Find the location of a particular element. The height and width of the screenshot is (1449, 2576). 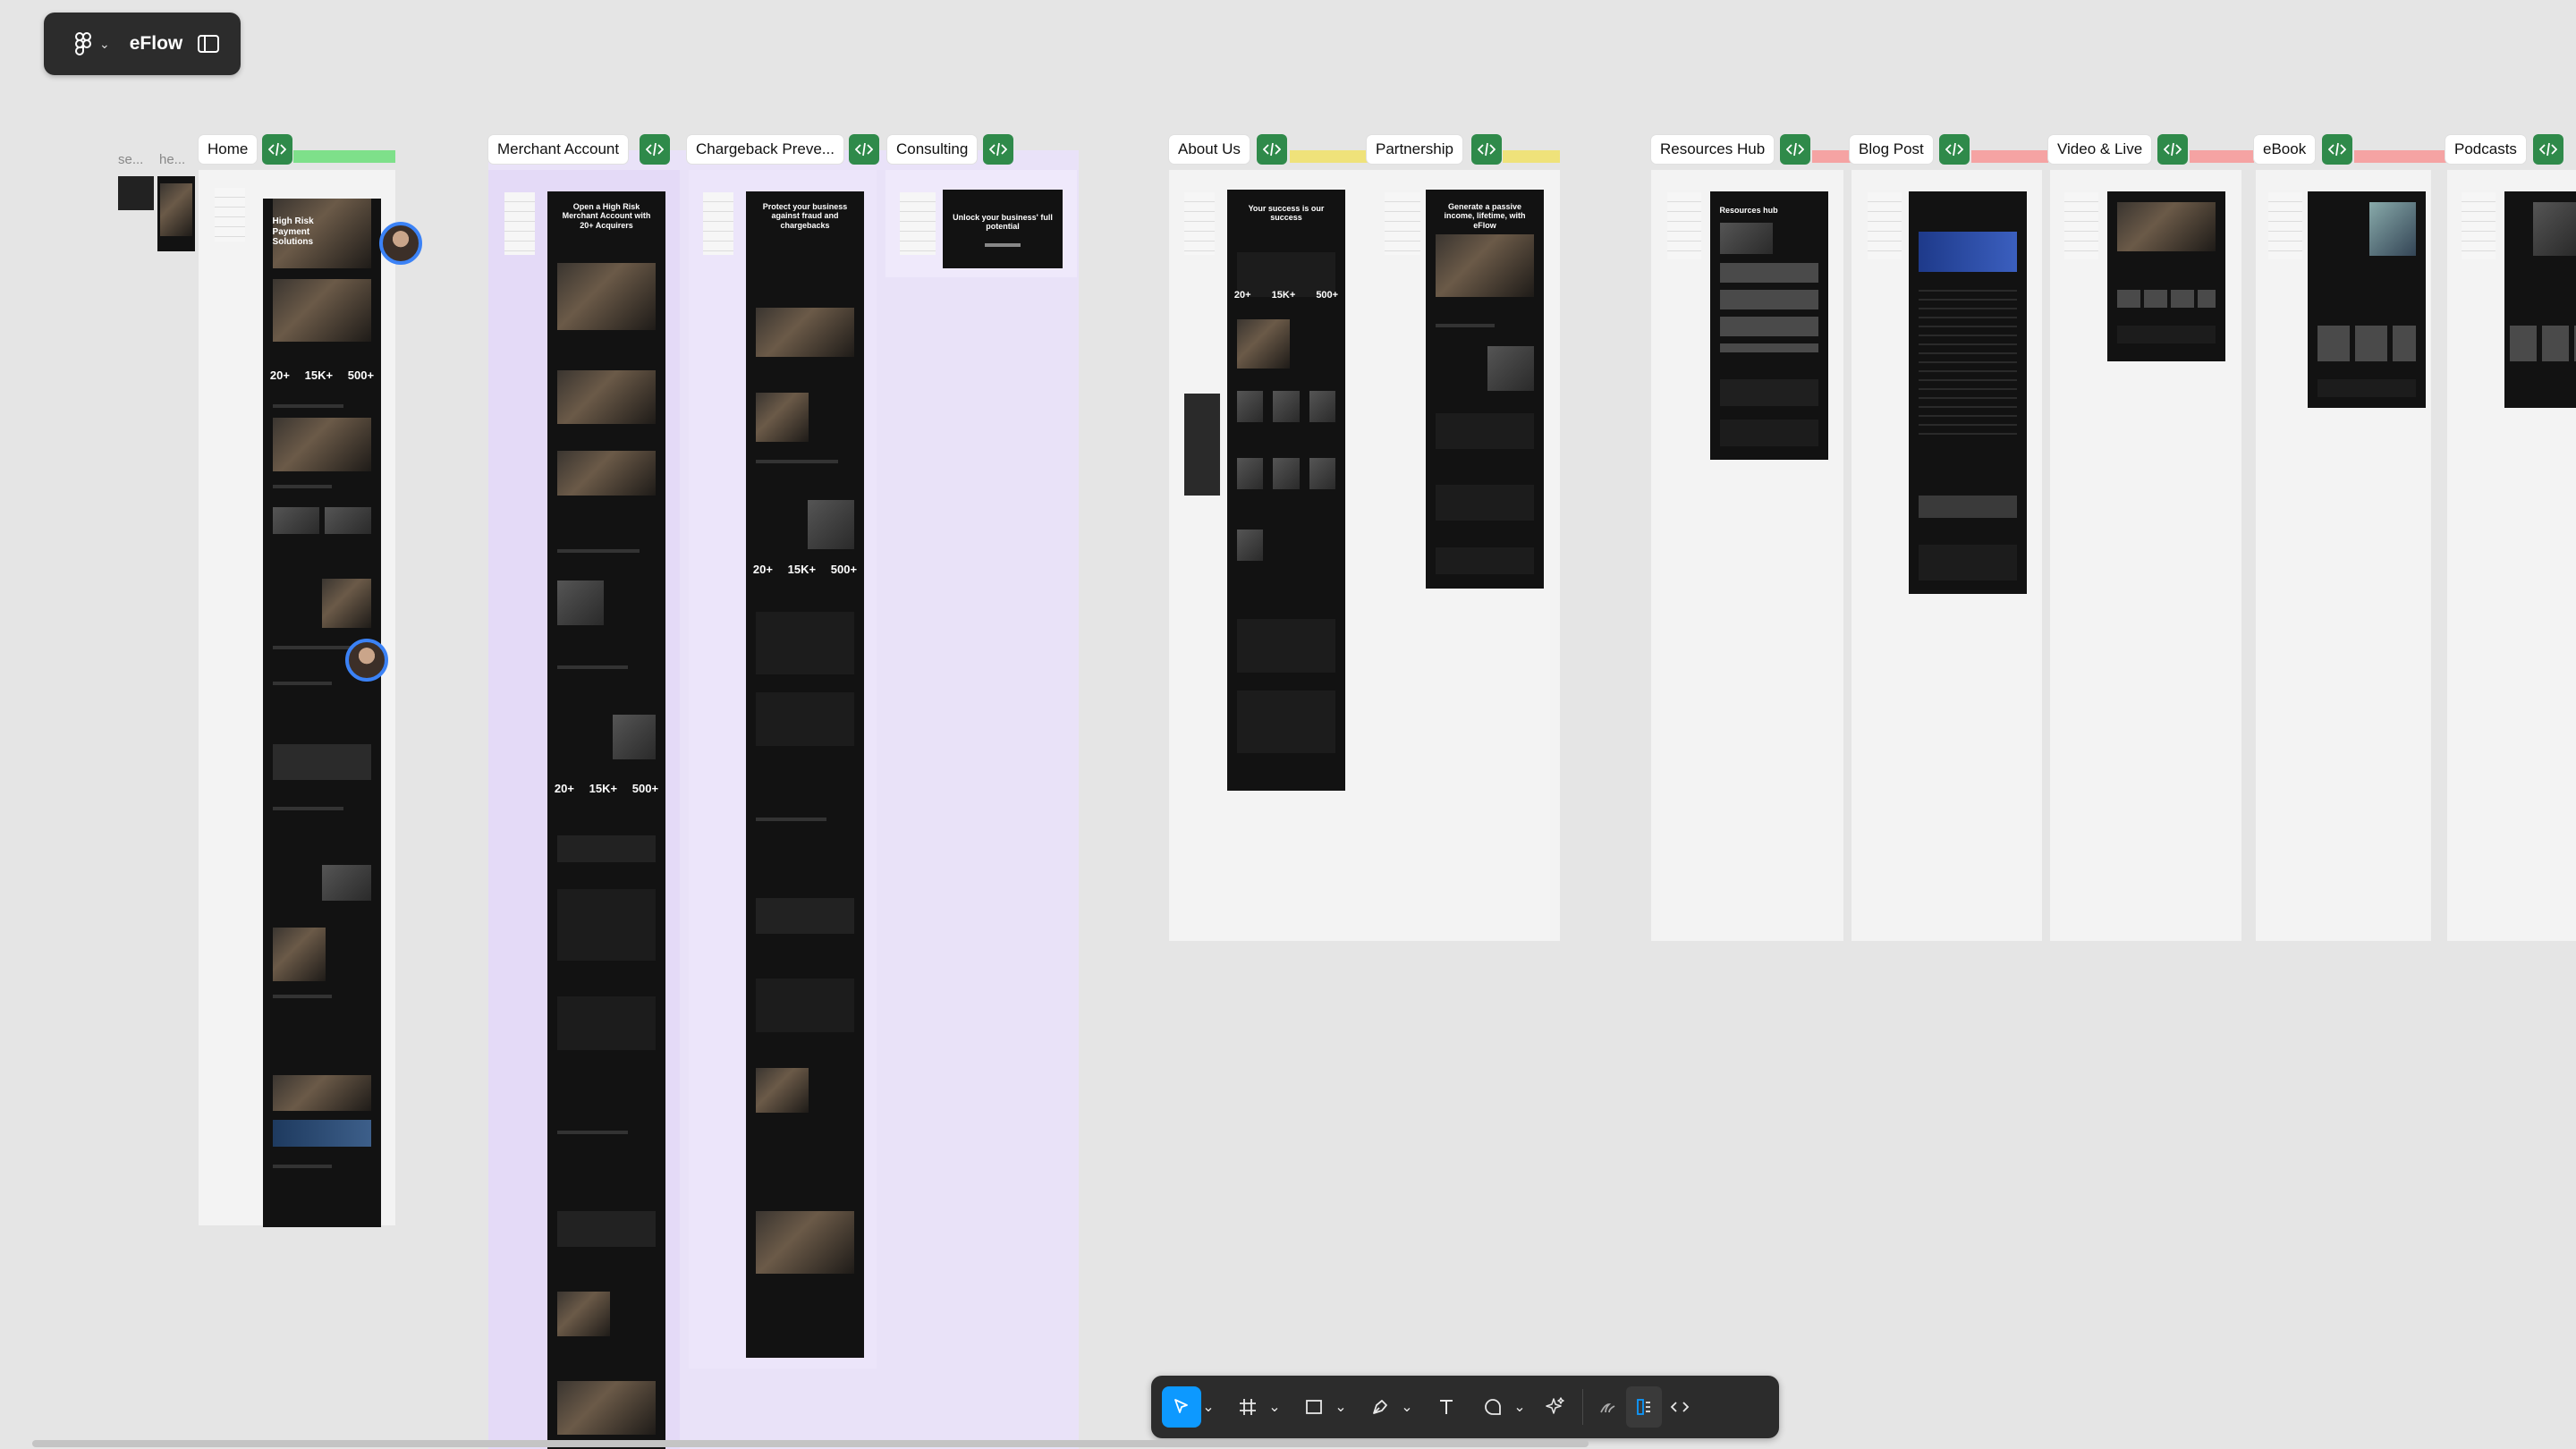

page-frame-consulting: Unlock your business' full potential is located at coordinates (1003, 229).